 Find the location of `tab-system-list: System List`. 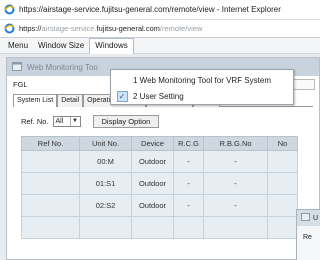

tab-system-list: System List is located at coordinates (35, 100).